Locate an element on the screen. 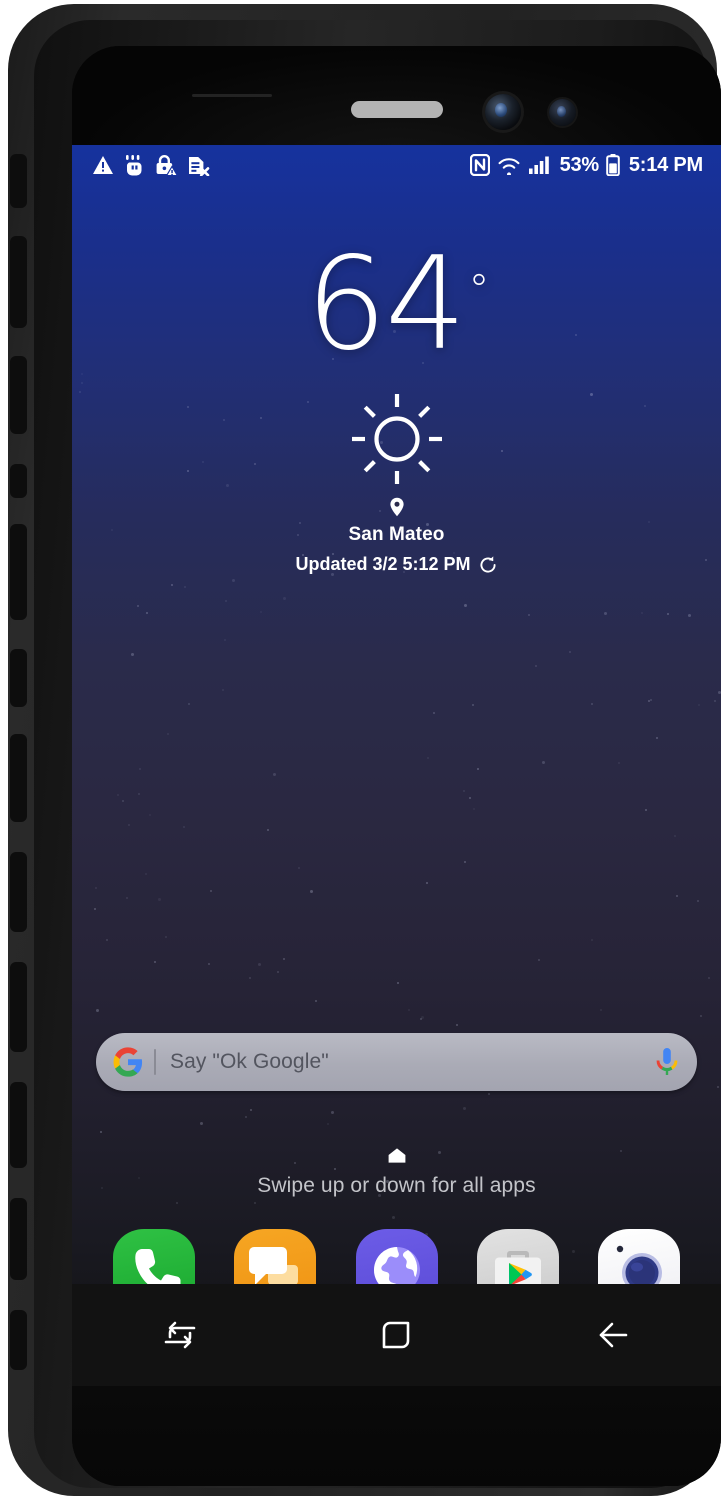 The image size is (725, 1500). home-button is located at coordinates (396, 1335).